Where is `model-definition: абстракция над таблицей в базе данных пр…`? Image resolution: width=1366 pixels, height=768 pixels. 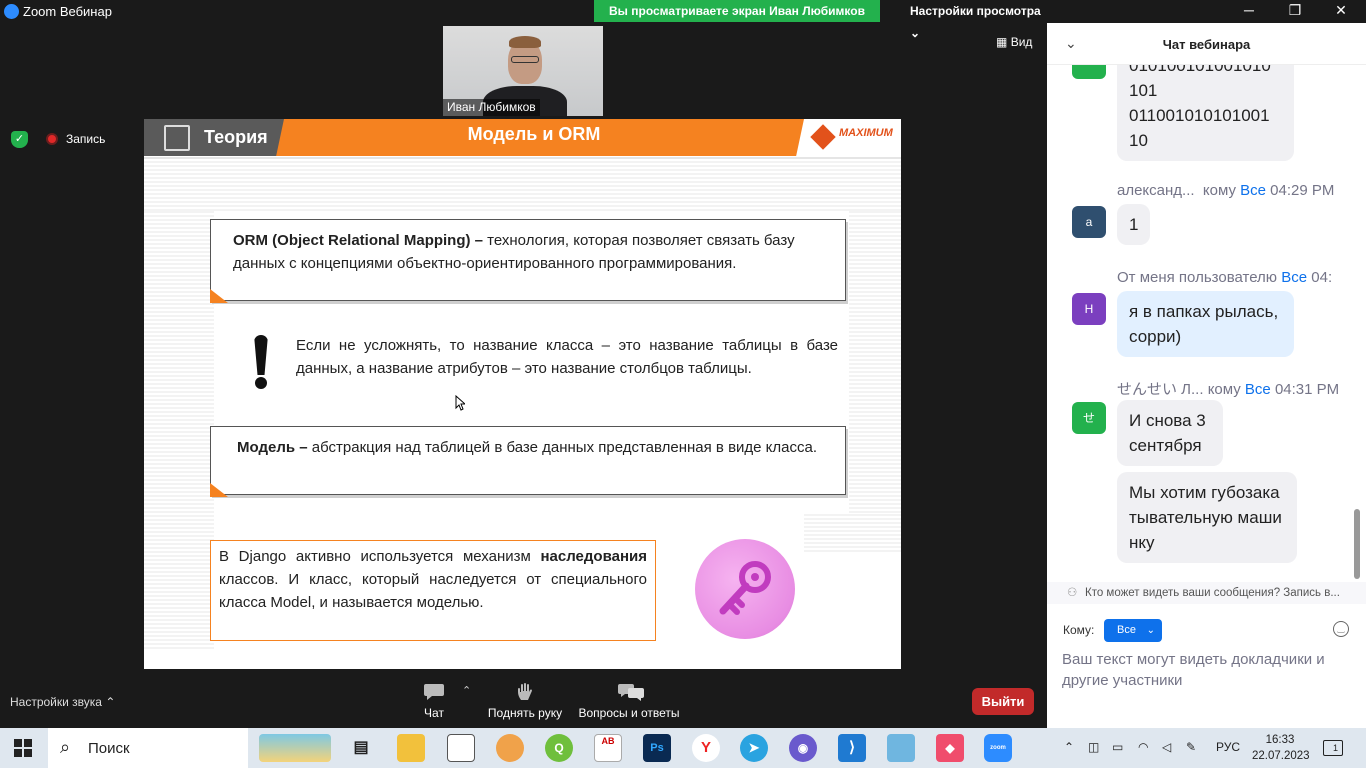
model-definition: абстракция над таблицей в базе данных пр… is located at coordinates (562, 447).